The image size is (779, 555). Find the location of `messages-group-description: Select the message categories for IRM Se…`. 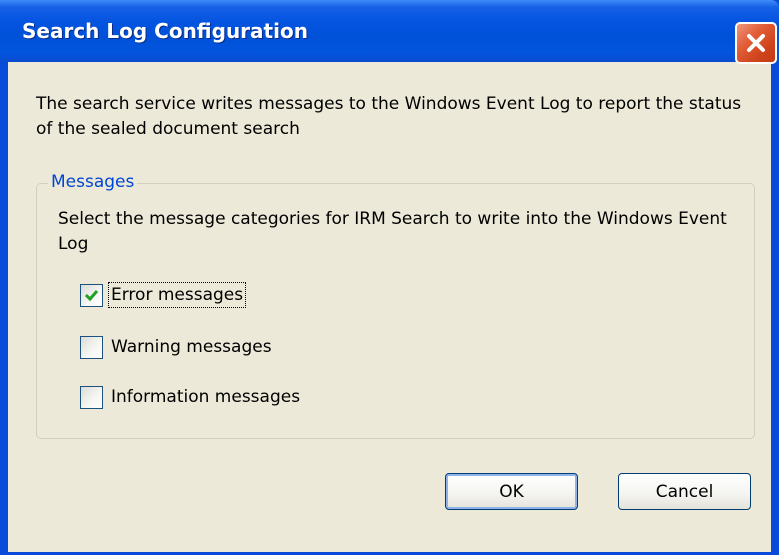

messages-group-description: Select the message categories for IRM Se… is located at coordinates (392, 231).